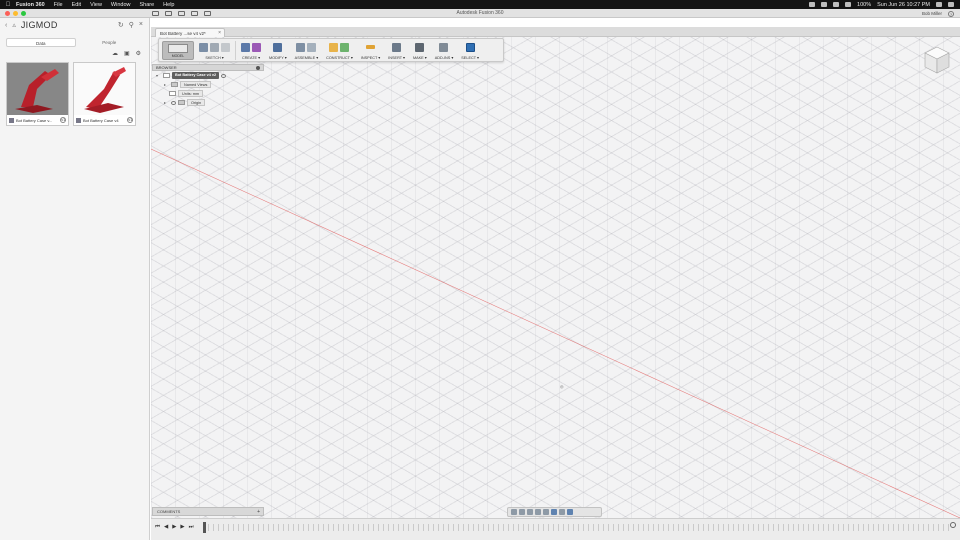 Image resolution: width=960 pixels, height=540 pixels. Describe the element at coordinates (96, 5) in the screenshot. I see `menu-view: View` at that location.